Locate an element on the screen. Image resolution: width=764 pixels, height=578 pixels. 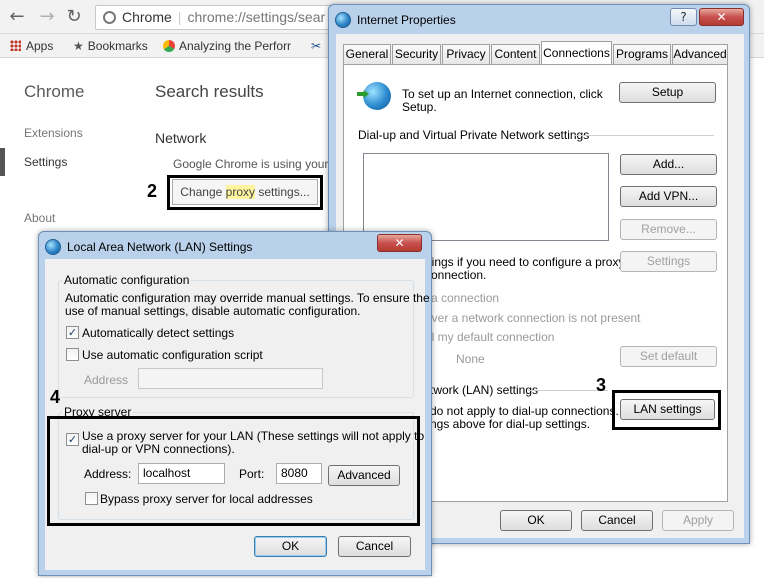
setup-text: To set up an Internet connection, click is located at coordinates (502, 94).